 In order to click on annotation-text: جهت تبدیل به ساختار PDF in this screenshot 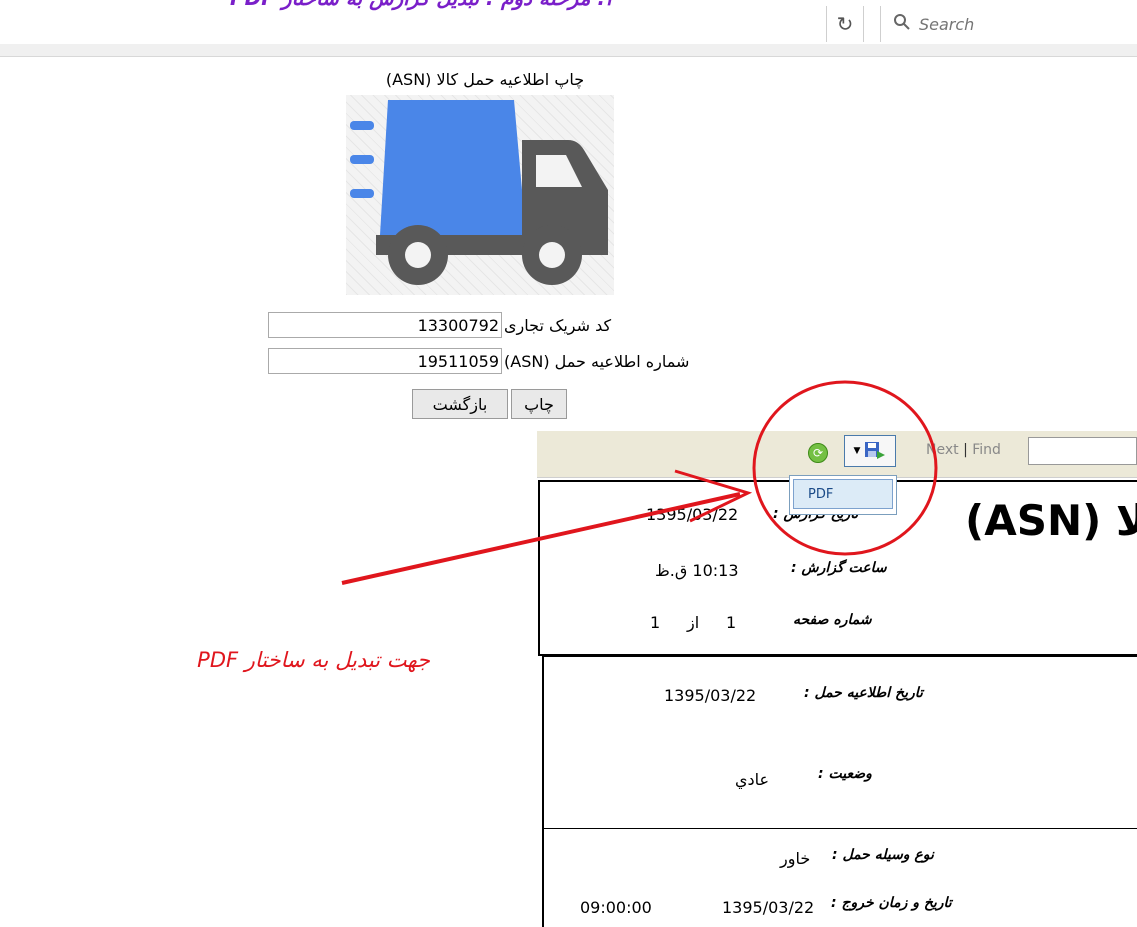, I will do `click(313, 660)`.